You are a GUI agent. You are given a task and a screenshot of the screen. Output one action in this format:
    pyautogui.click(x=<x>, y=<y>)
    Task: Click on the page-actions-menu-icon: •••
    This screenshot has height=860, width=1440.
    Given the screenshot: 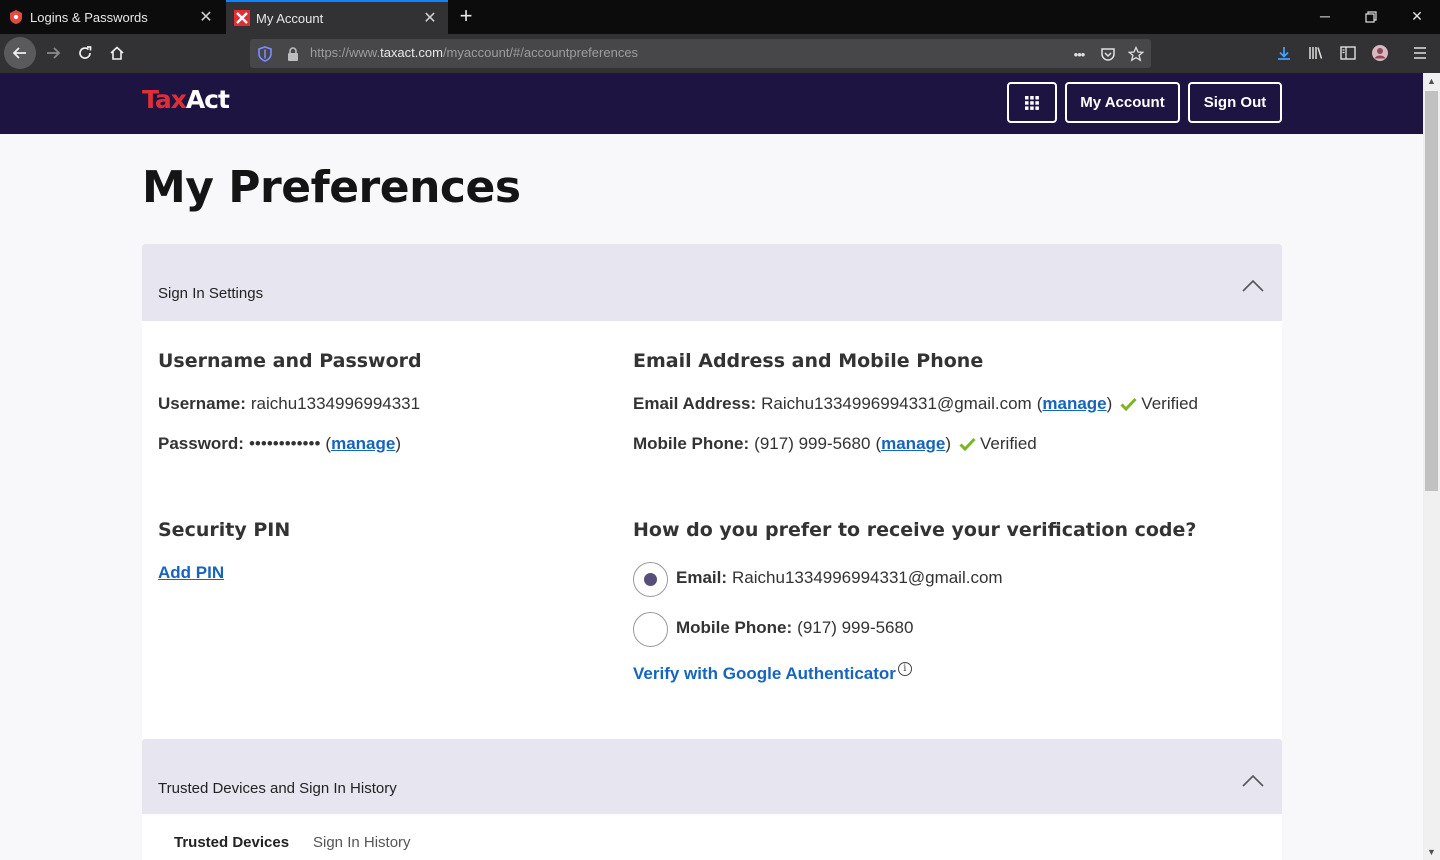 What is the action you would take?
    pyautogui.click(x=1079, y=54)
    